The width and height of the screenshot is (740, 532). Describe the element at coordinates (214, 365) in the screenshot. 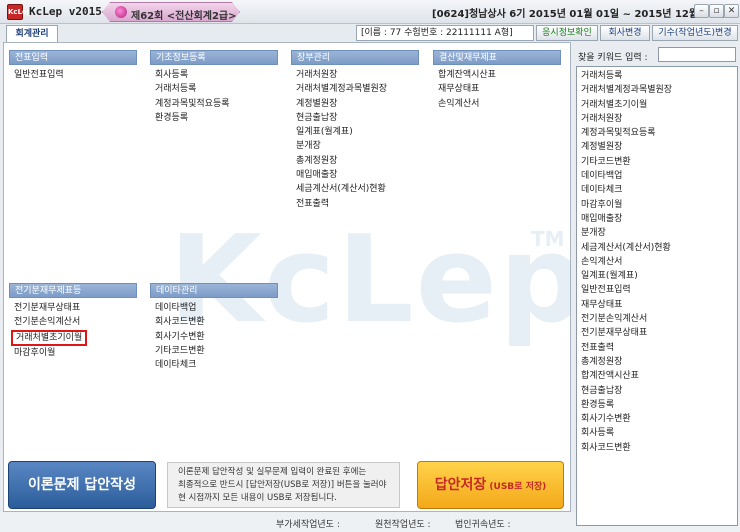

I see `menu-data-item: 데이타체크` at that location.